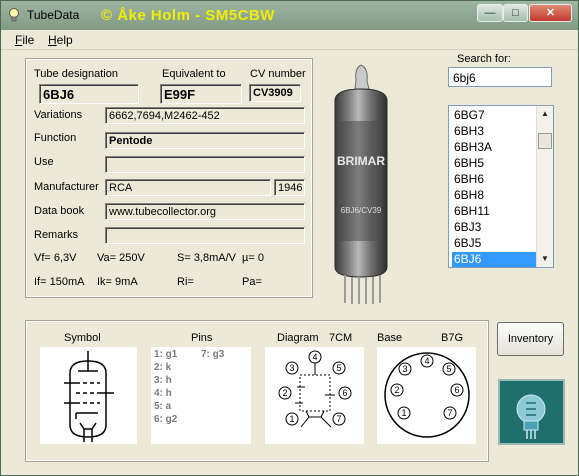  Describe the element at coordinates (456, 390) in the screenshot. I see `base-pin-label: 6` at that location.